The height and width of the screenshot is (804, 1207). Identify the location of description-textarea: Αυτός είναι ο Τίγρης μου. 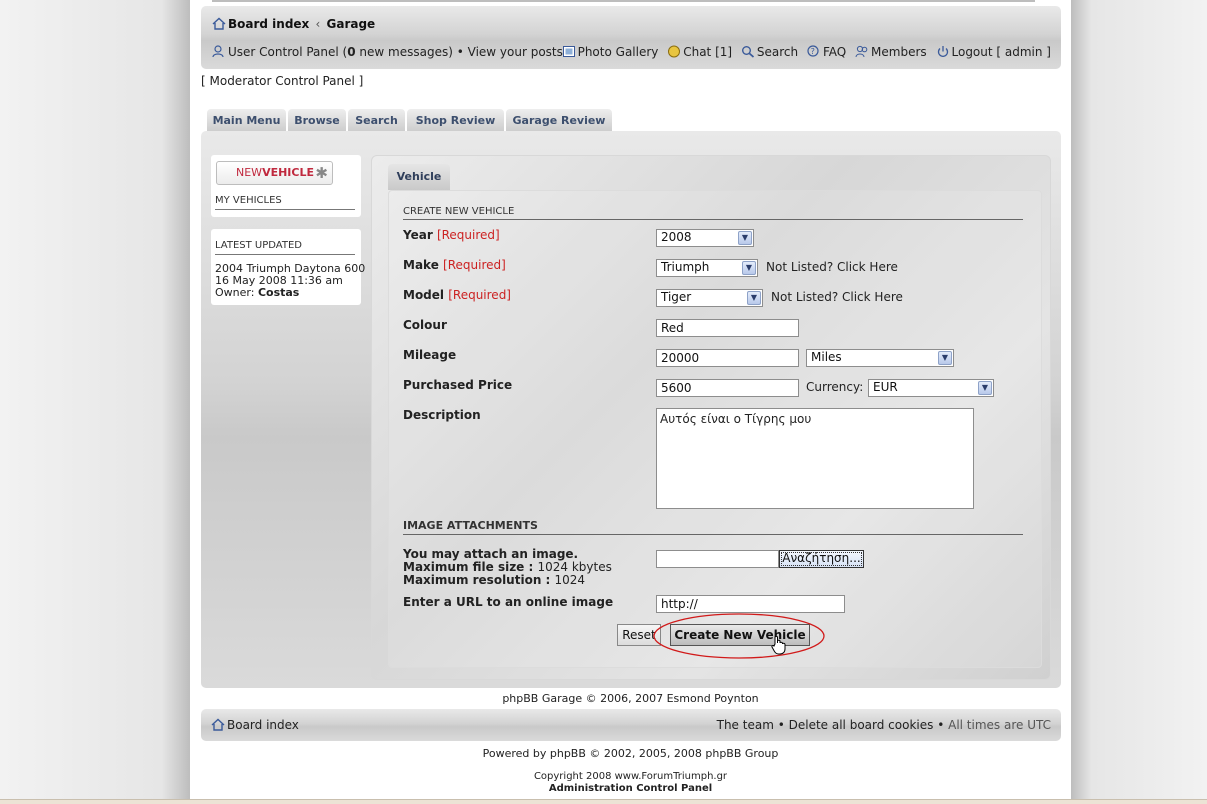
(815, 458).